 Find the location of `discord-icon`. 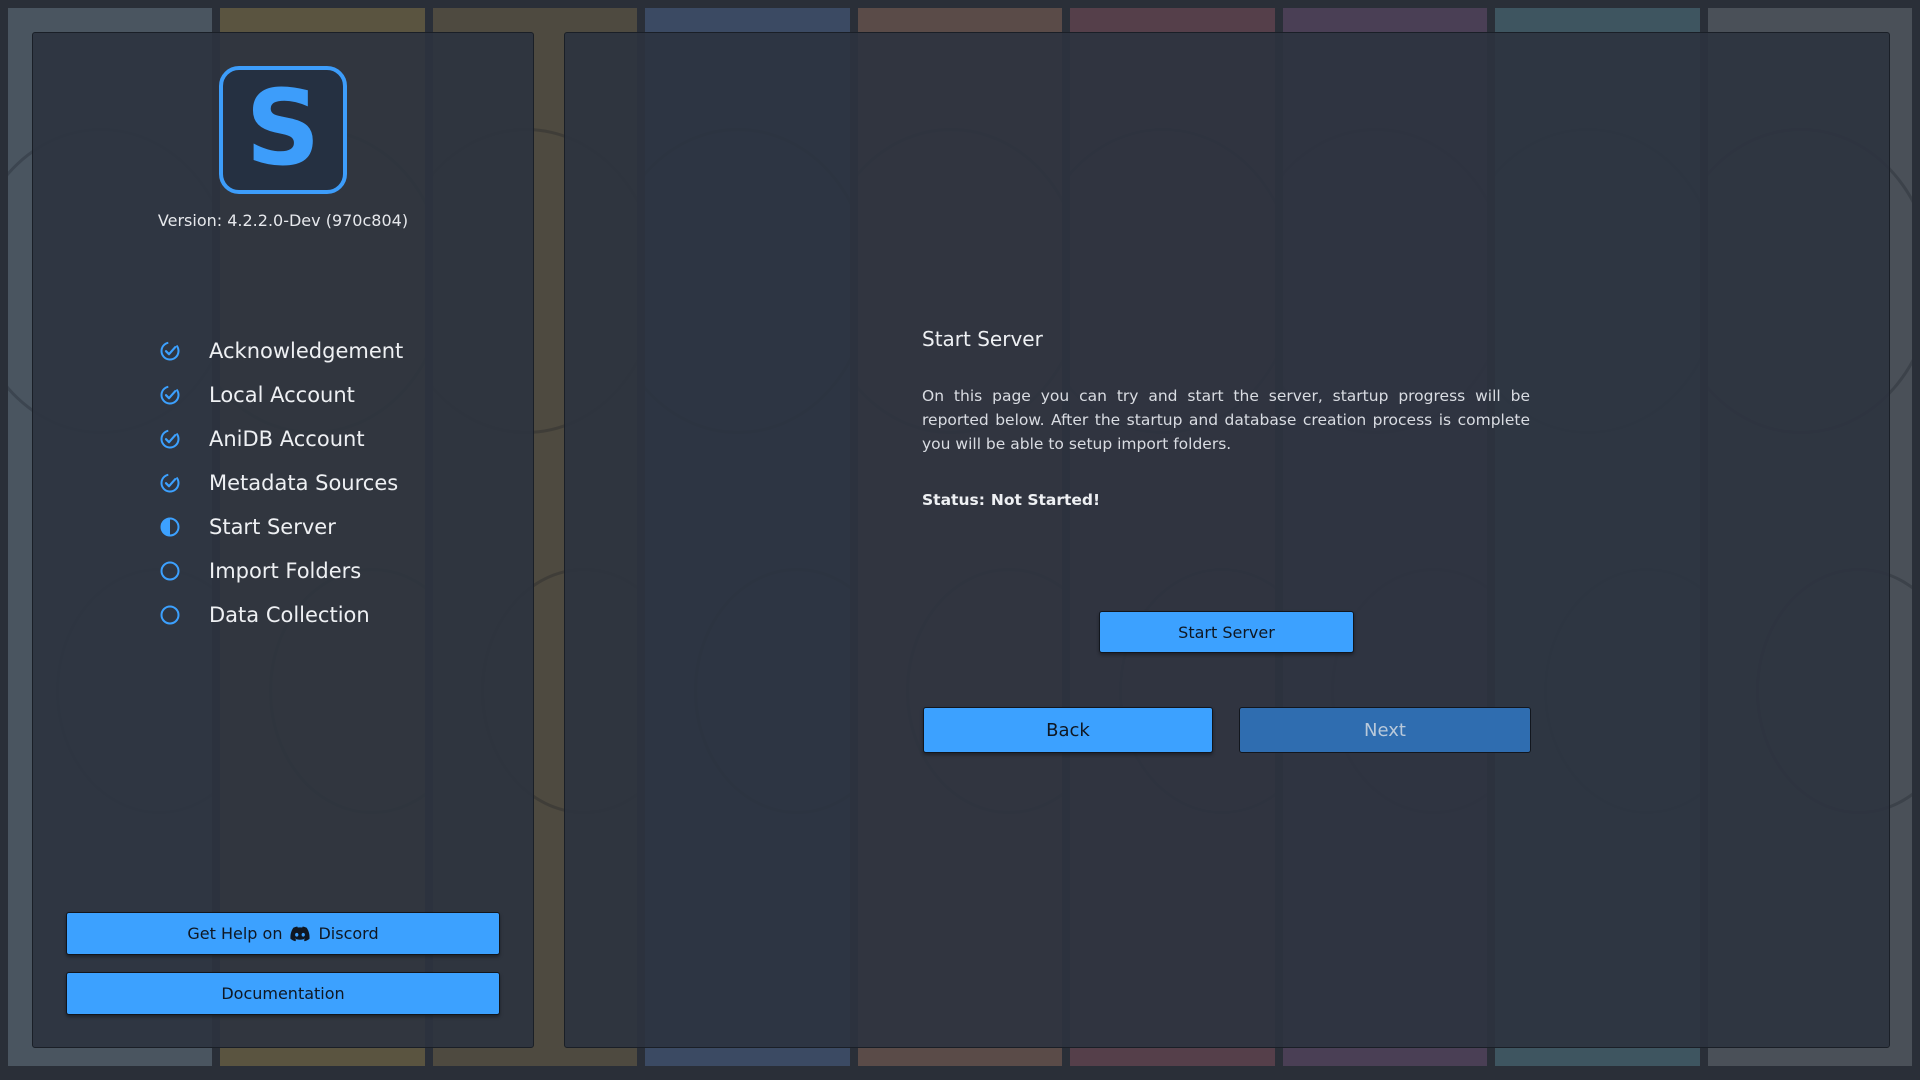

discord-icon is located at coordinates (300, 933).